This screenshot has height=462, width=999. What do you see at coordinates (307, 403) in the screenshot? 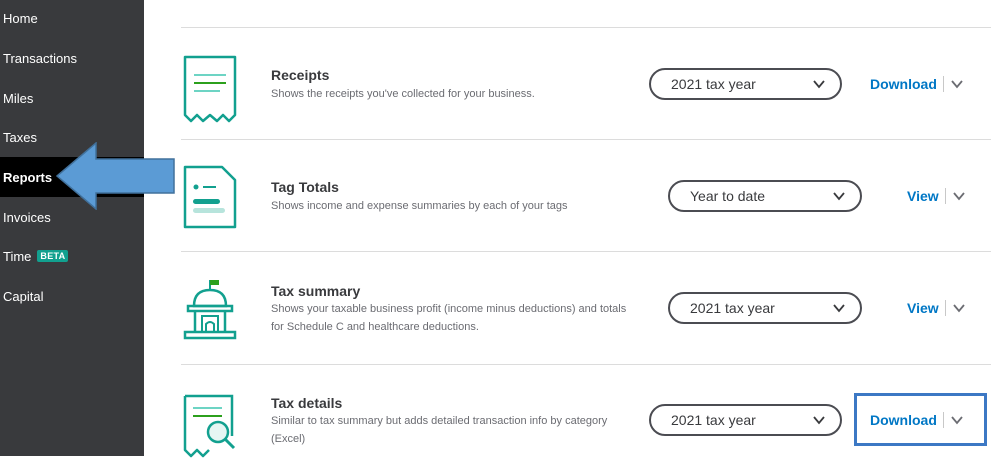
I see `report-title: Tax details` at bounding box center [307, 403].